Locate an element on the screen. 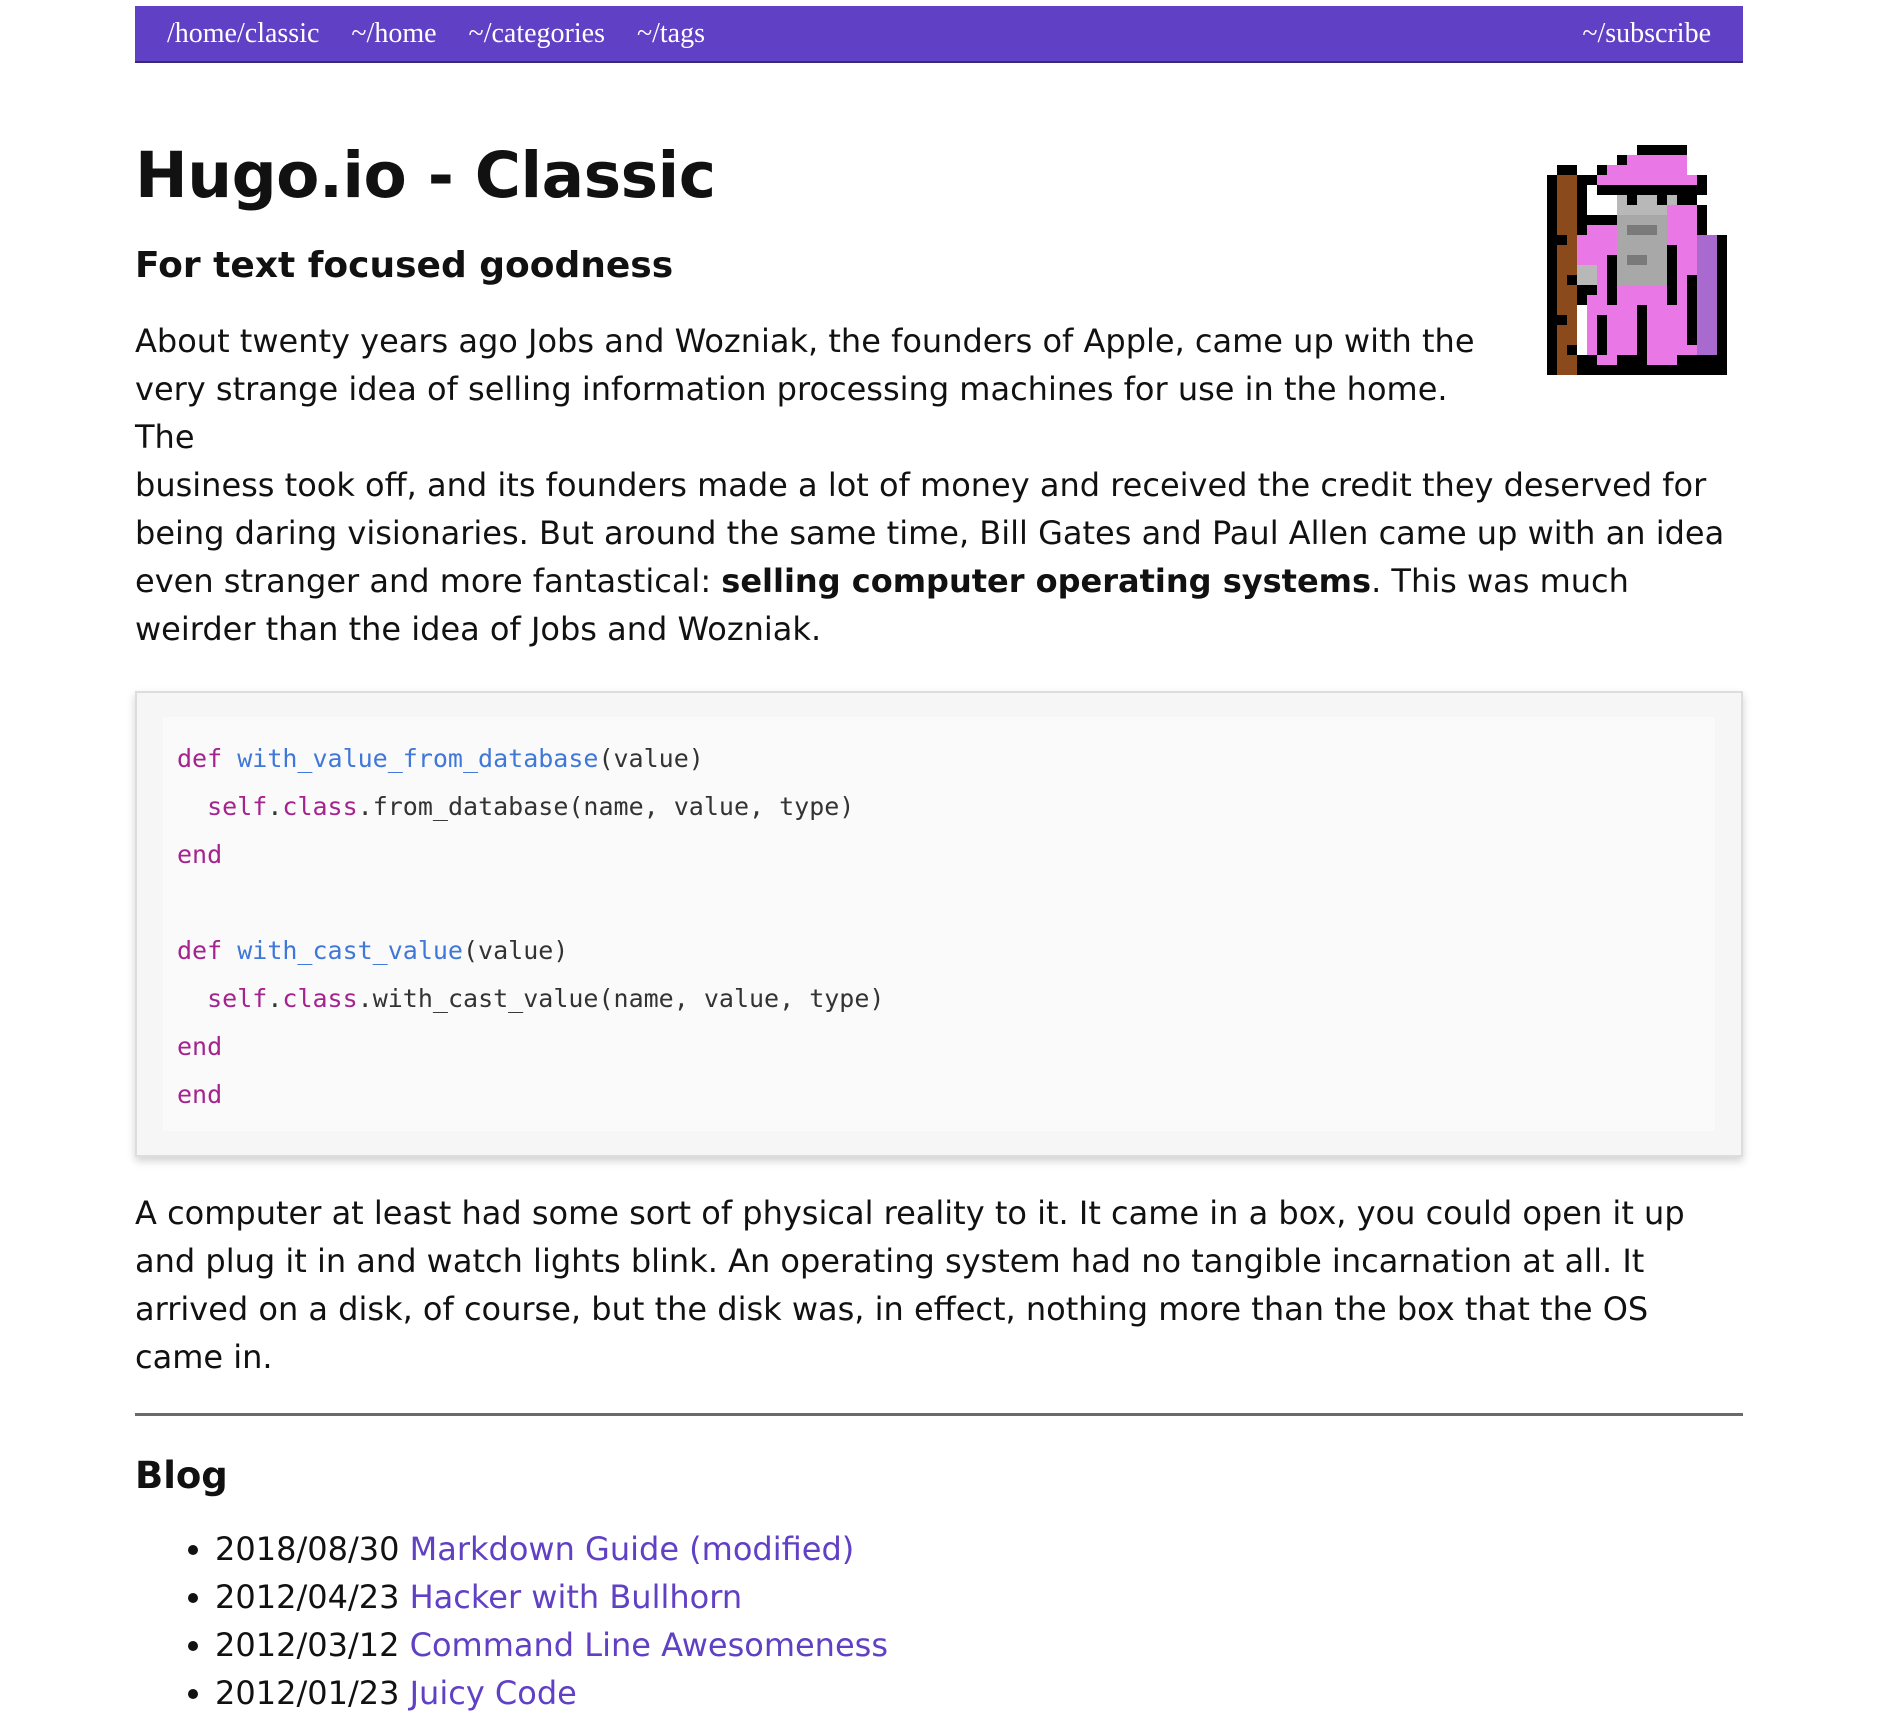 The height and width of the screenshot is (1717, 1880). list-item: 2018/08/30 Markdown Guide (modified) is located at coordinates (979, 1549).